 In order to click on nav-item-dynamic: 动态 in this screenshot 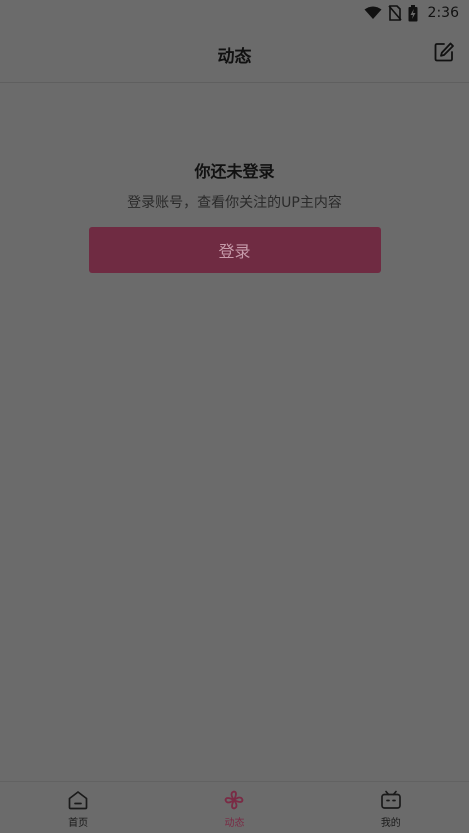, I will do `click(234, 807)`.